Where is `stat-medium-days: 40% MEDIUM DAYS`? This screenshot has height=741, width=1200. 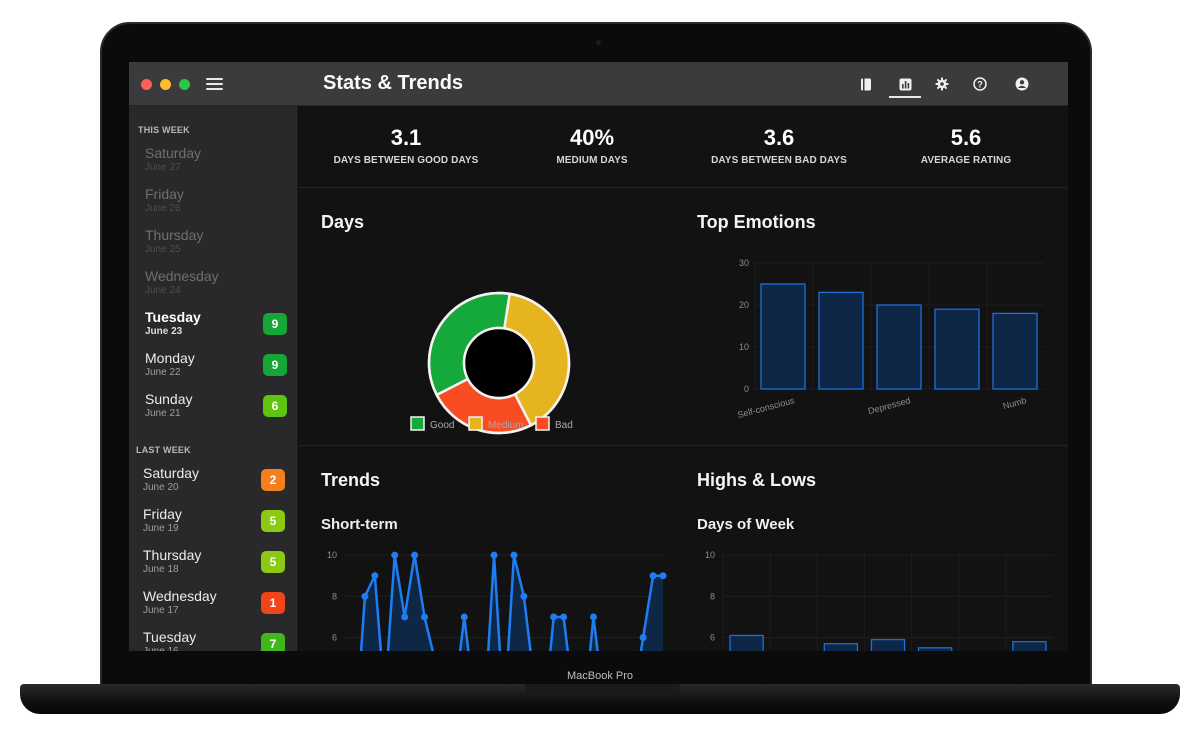 stat-medium-days: 40% MEDIUM DAYS is located at coordinates (592, 145).